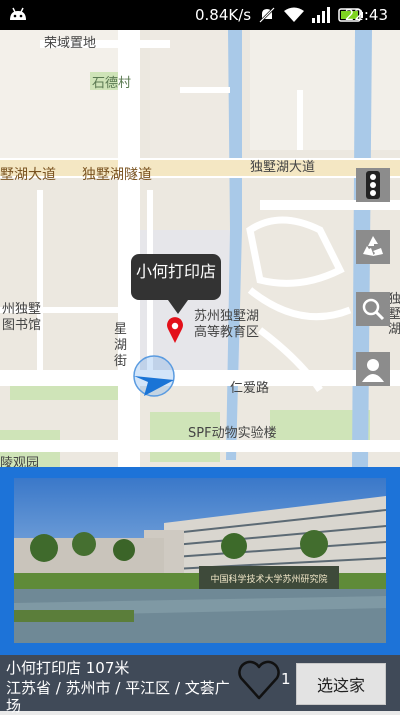 The height and width of the screenshot is (715, 400). I want to click on shop-name-distance: 小何打印店 107米, so click(68, 668).